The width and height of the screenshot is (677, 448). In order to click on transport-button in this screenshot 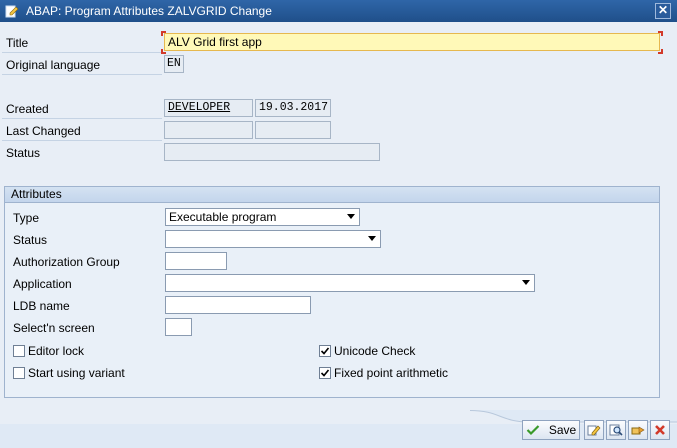, I will do `click(638, 430)`.